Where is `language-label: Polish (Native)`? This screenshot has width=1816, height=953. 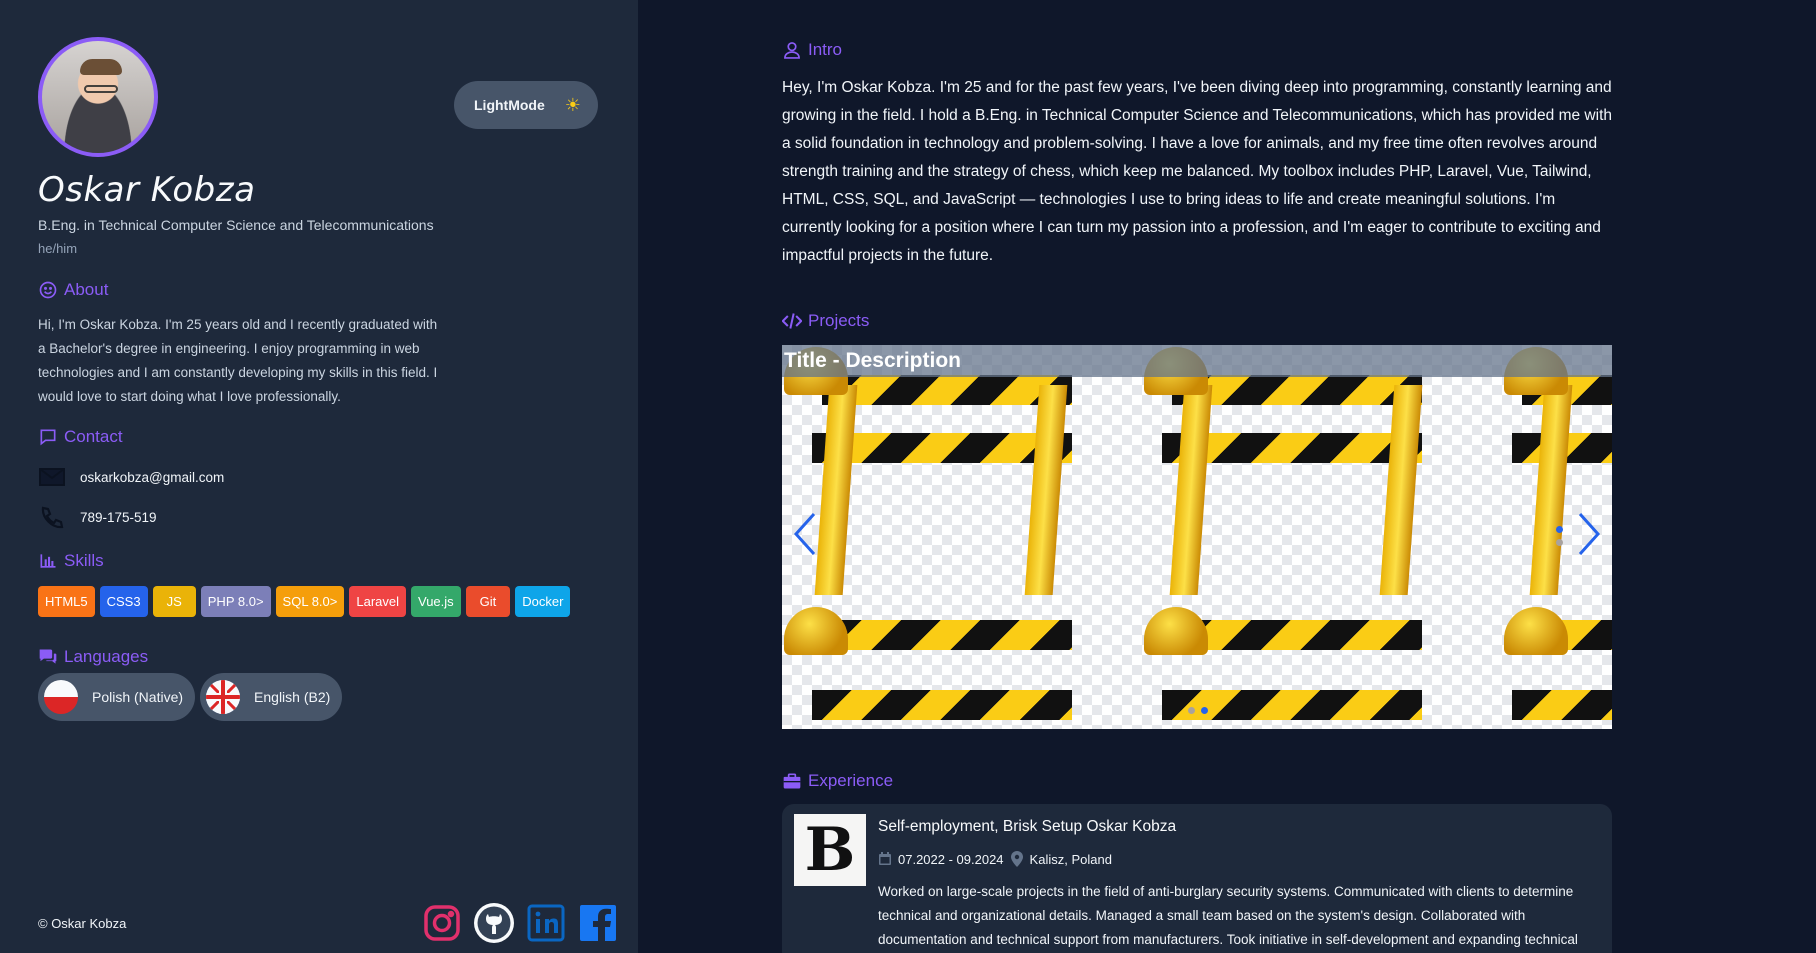 language-label: Polish (Native) is located at coordinates (138, 697).